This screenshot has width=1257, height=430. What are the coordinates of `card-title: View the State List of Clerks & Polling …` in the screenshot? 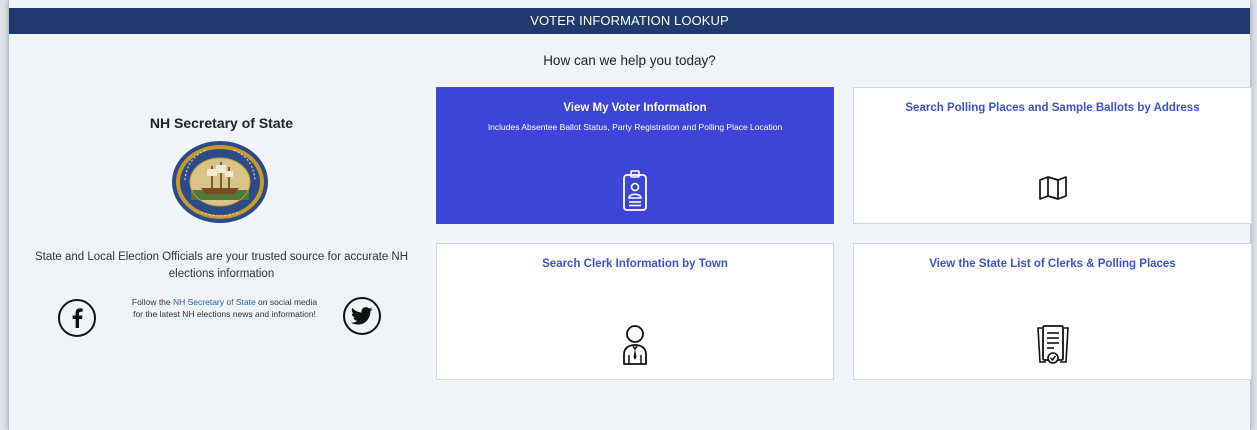 It's located at (1052, 264).